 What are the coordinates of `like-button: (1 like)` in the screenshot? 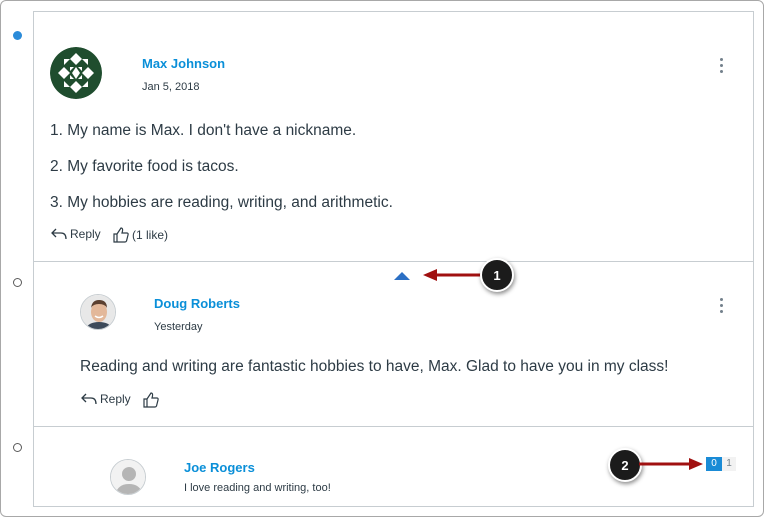 It's located at (140, 235).